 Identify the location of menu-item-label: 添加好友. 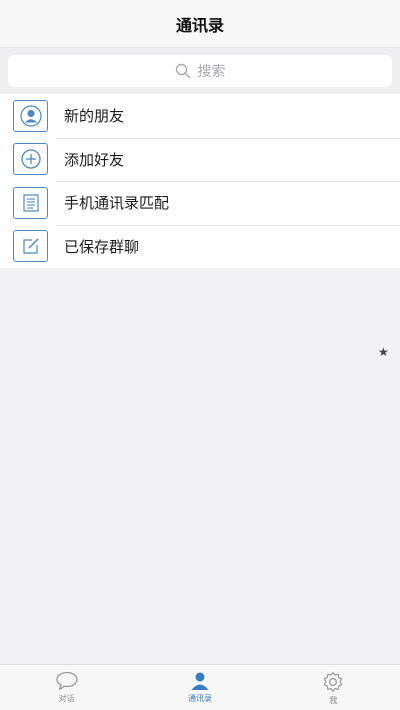
(94, 159).